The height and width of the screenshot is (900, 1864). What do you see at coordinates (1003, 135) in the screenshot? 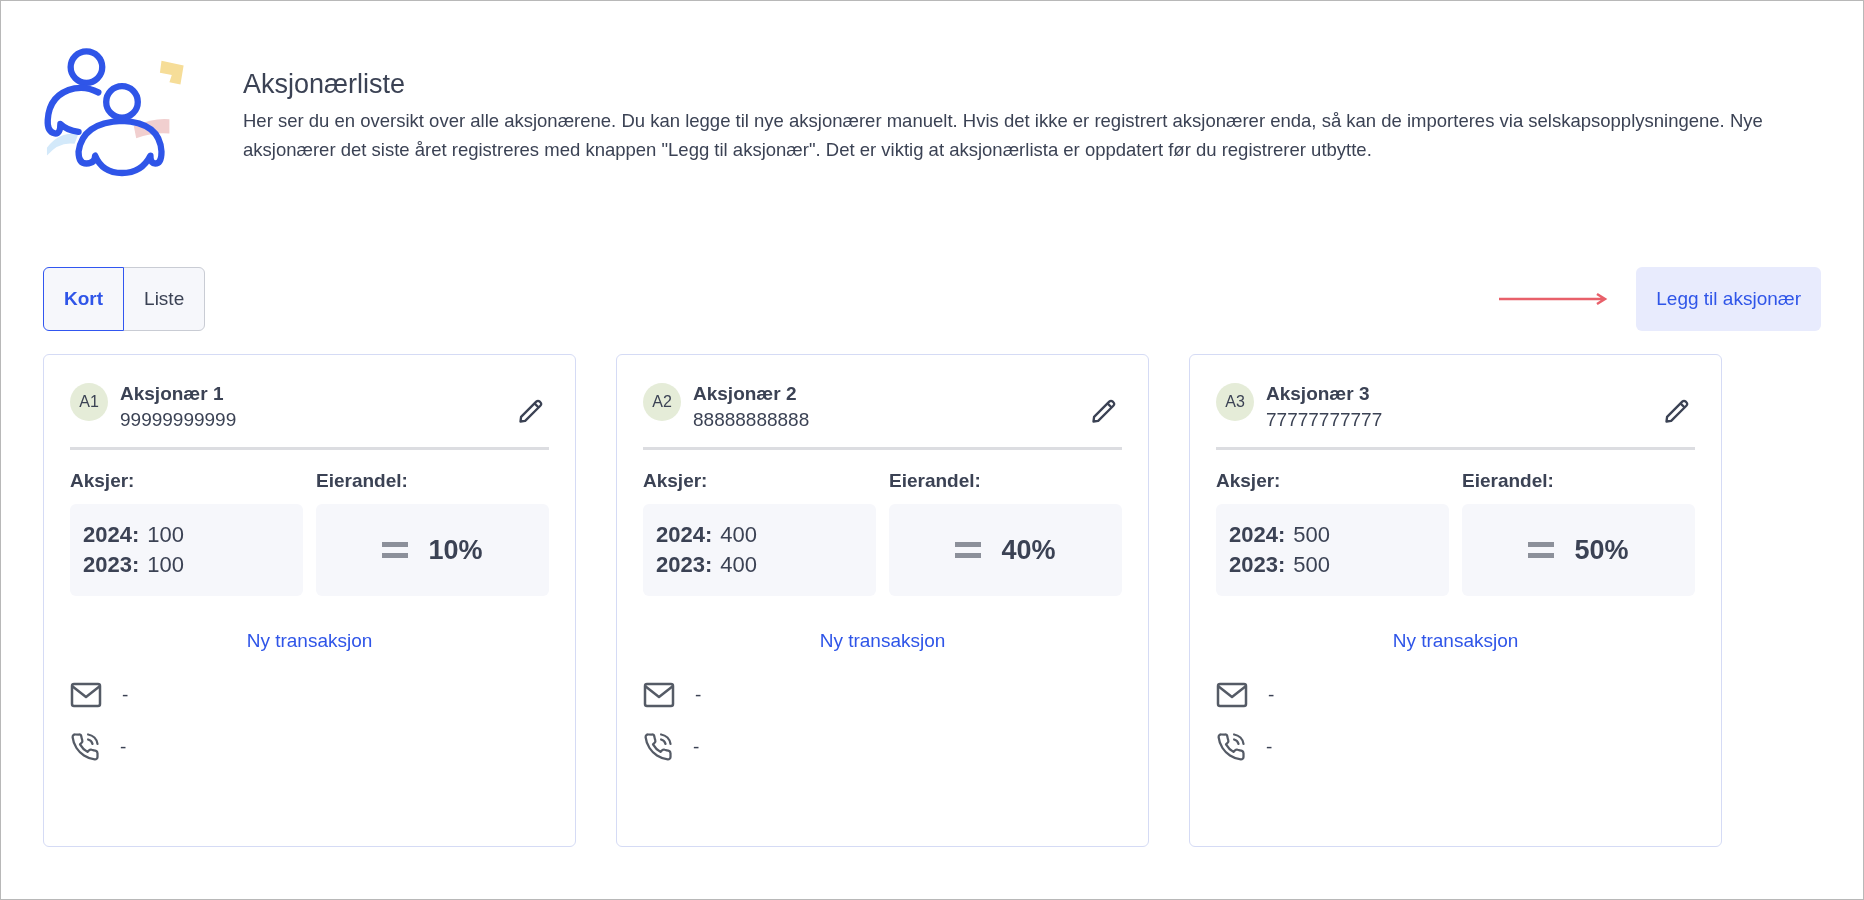
I see `page-description: Her ser du en oversikt over alle aksjonærene. Du kan legge til nye aksjonærer manuelt. Hvis det ikke er registrert aksjonærer enda, så kan de importeres via selskapsopplysningene. Nye aksjonærer det siste året registreres med knappen "Legg til aksjonær". Det er viktig at aksjonærlista er oppdatert før du registrerer utbytte.` at bounding box center [1003, 135].